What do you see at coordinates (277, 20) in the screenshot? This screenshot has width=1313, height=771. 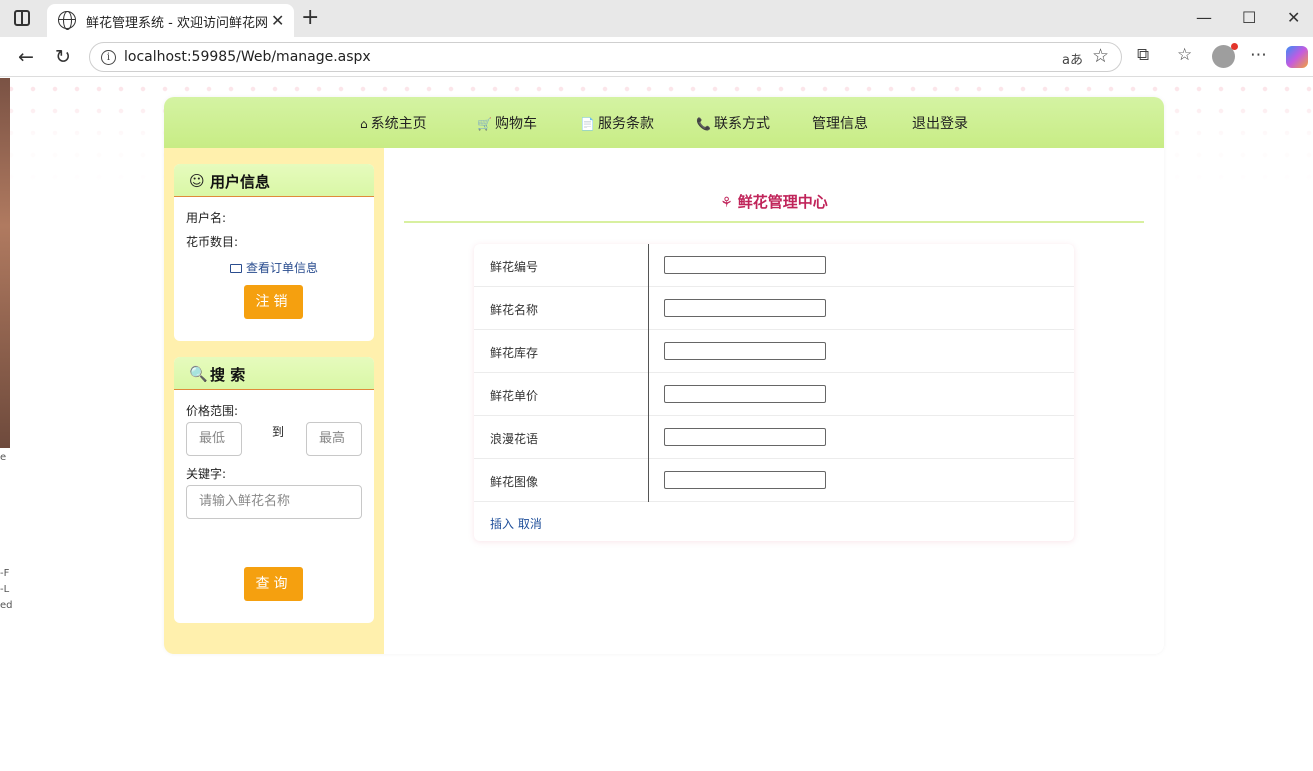 I see `tab-close-icon: ✕` at bounding box center [277, 20].